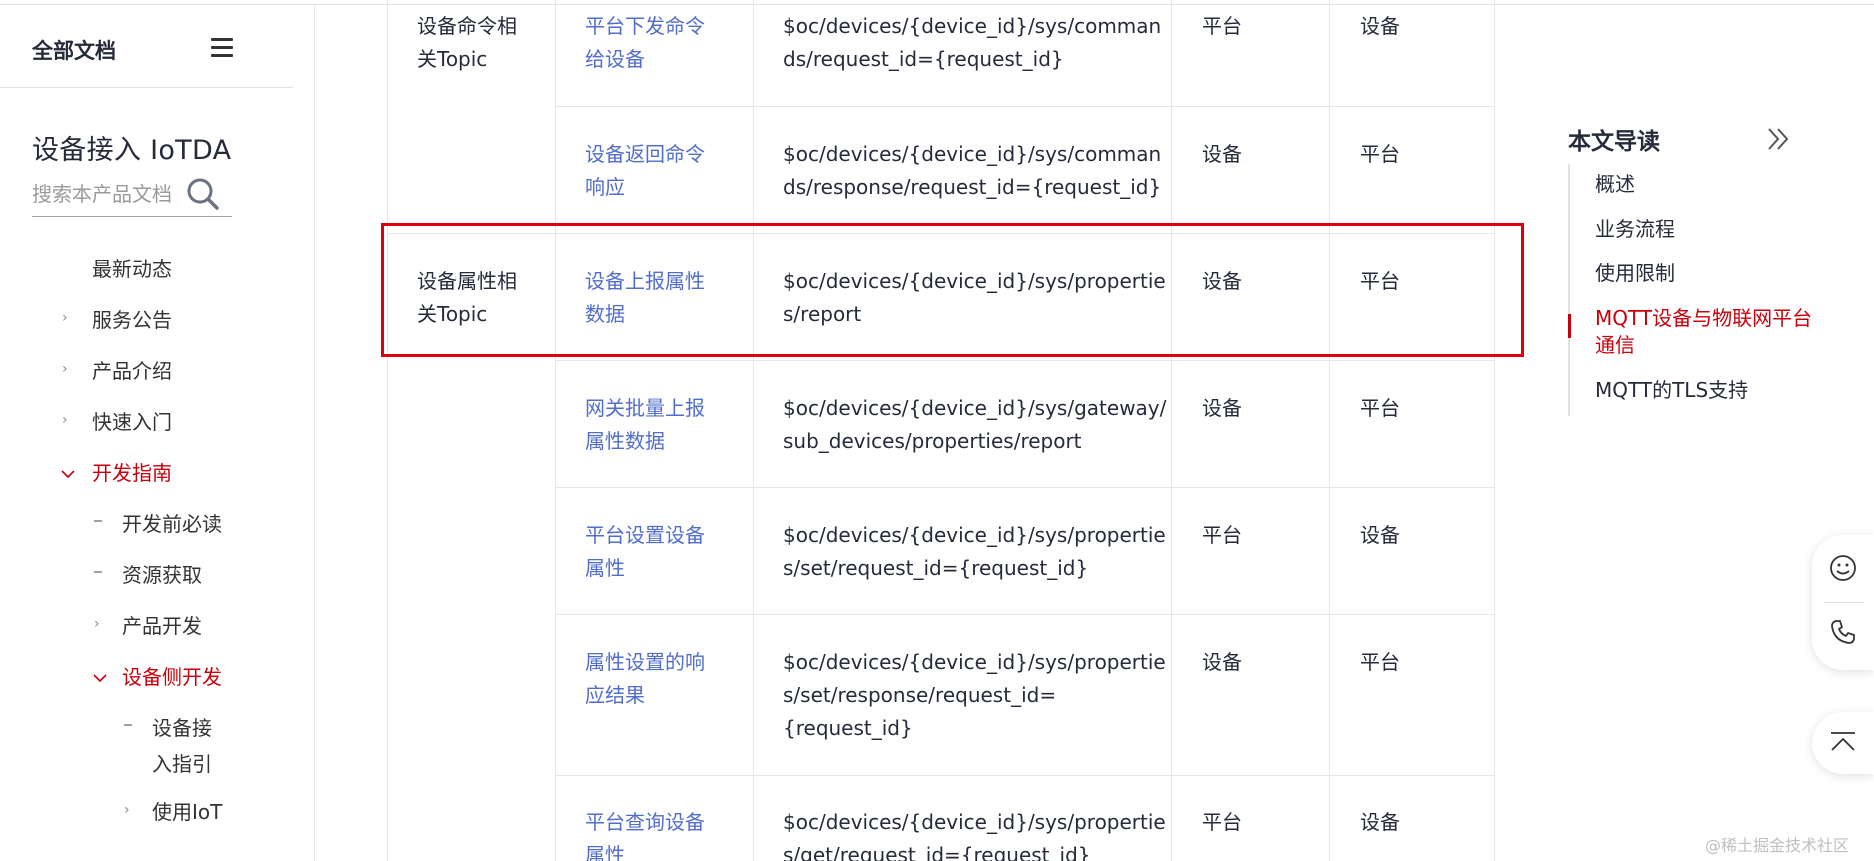  Describe the element at coordinates (162, 573) in the screenshot. I see `sidebar-item-resources: 资源获取` at that location.